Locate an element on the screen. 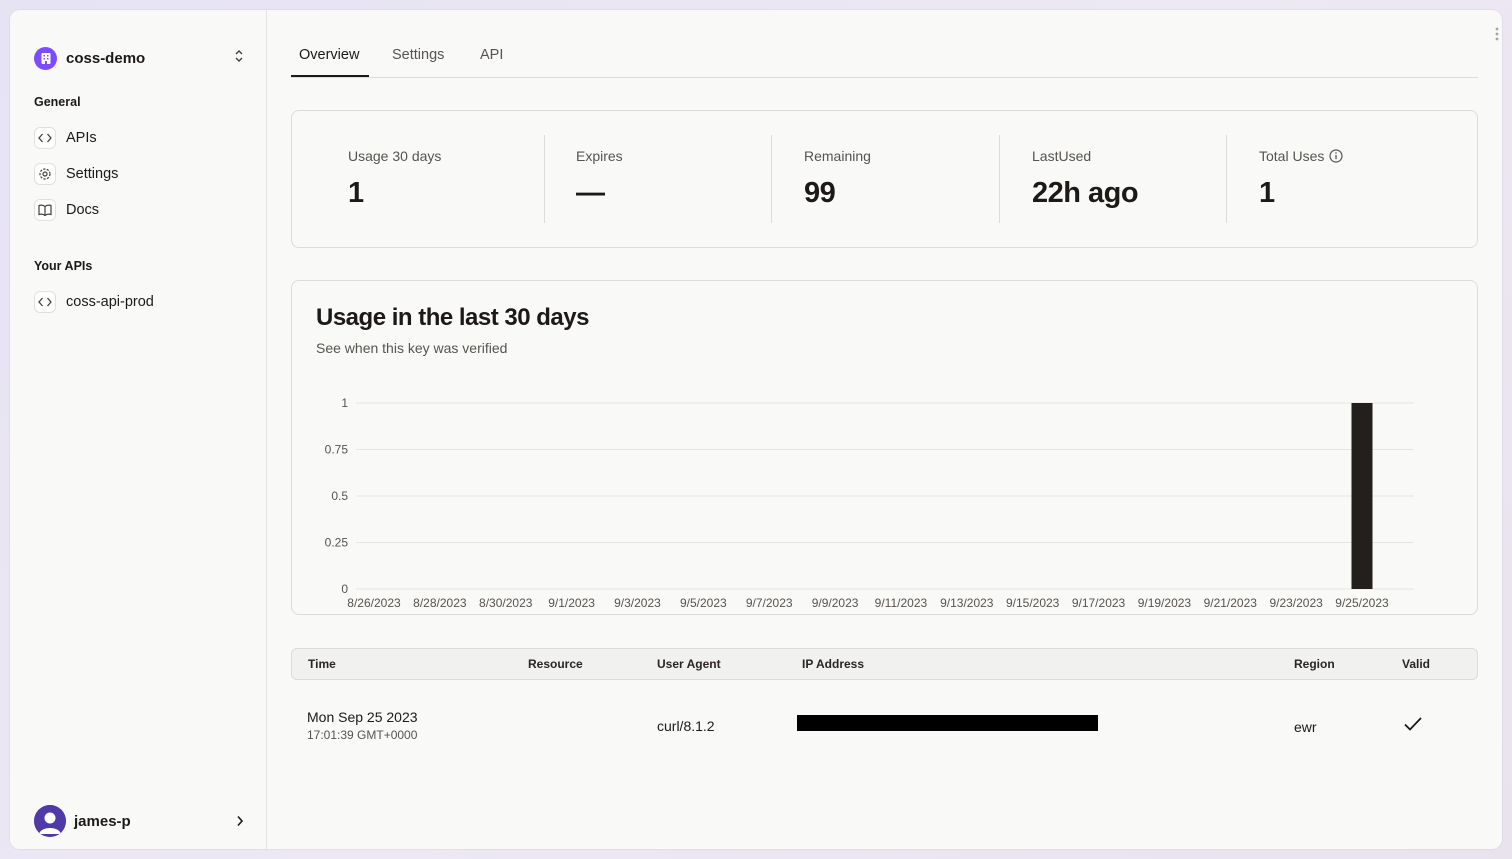 The width and height of the screenshot is (1512, 859). stat-label: Total Uses is located at coordinates (1292, 156).